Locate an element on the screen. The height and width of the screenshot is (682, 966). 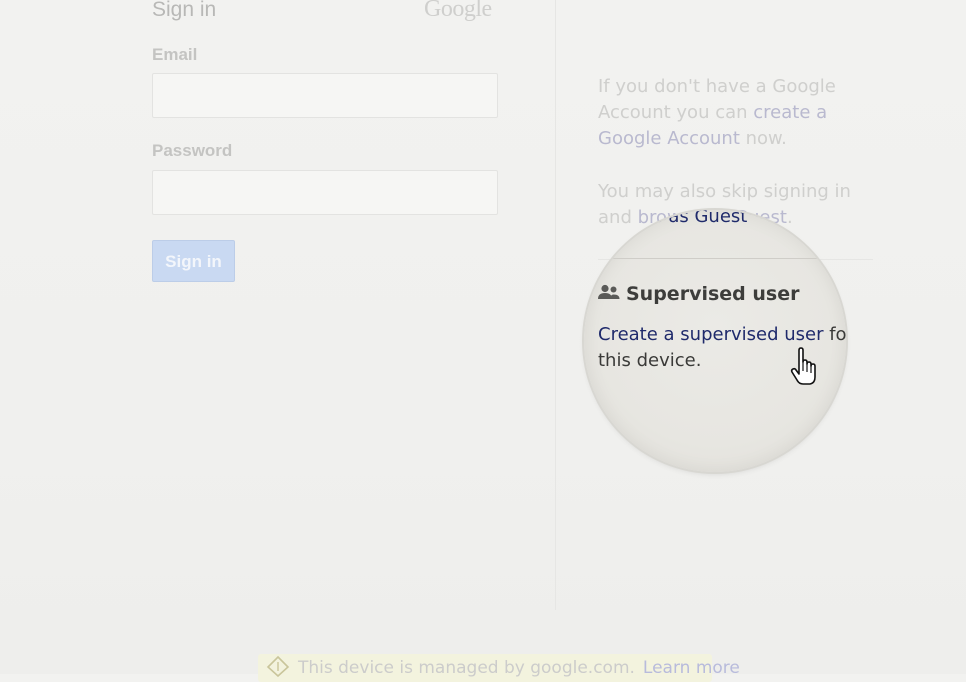
hand-cursor-icon is located at coordinates (805, 367).